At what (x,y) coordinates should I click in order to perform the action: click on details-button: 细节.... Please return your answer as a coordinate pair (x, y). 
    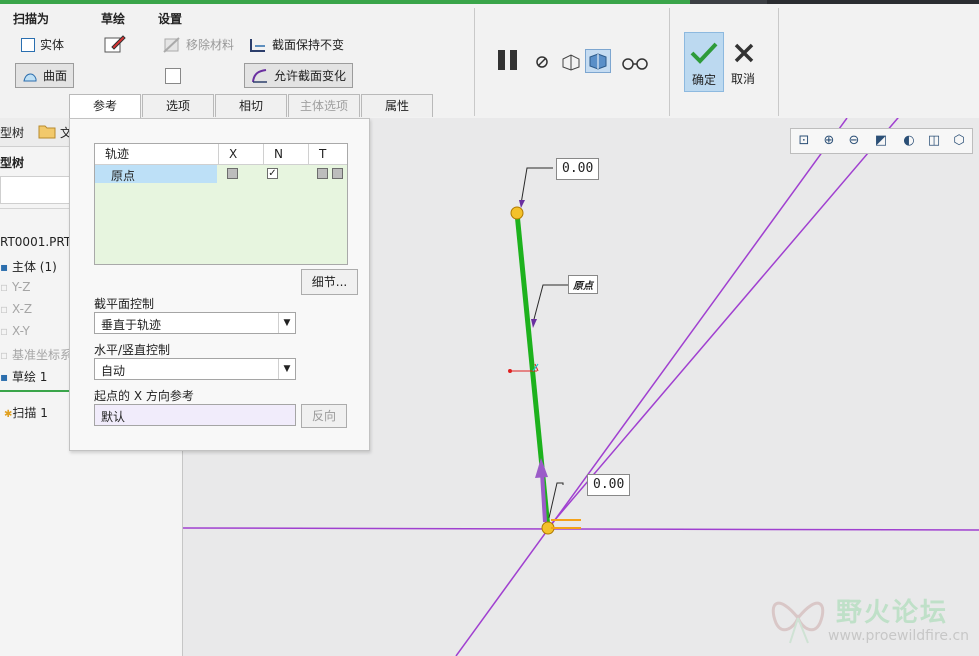
    Looking at the image, I should click on (329, 282).